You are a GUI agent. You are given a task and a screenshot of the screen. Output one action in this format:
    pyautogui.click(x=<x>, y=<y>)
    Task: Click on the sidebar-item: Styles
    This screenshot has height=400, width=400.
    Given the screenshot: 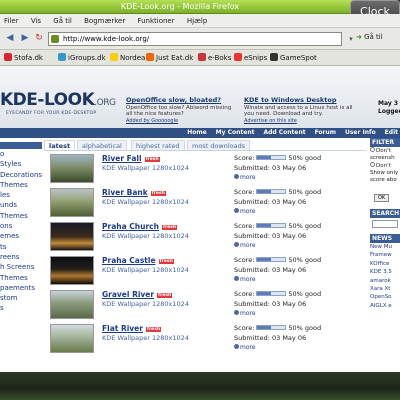 What is the action you would take?
    pyautogui.click(x=21, y=164)
    